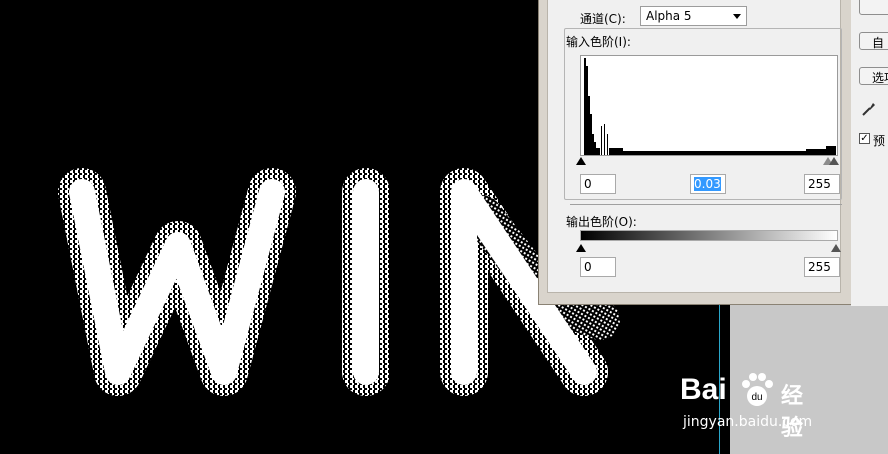 The height and width of the screenshot is (454, 888). What do you see at coordinates (706, 204) in the screenshot?
I see `divider` at bounding box center [706, 204].